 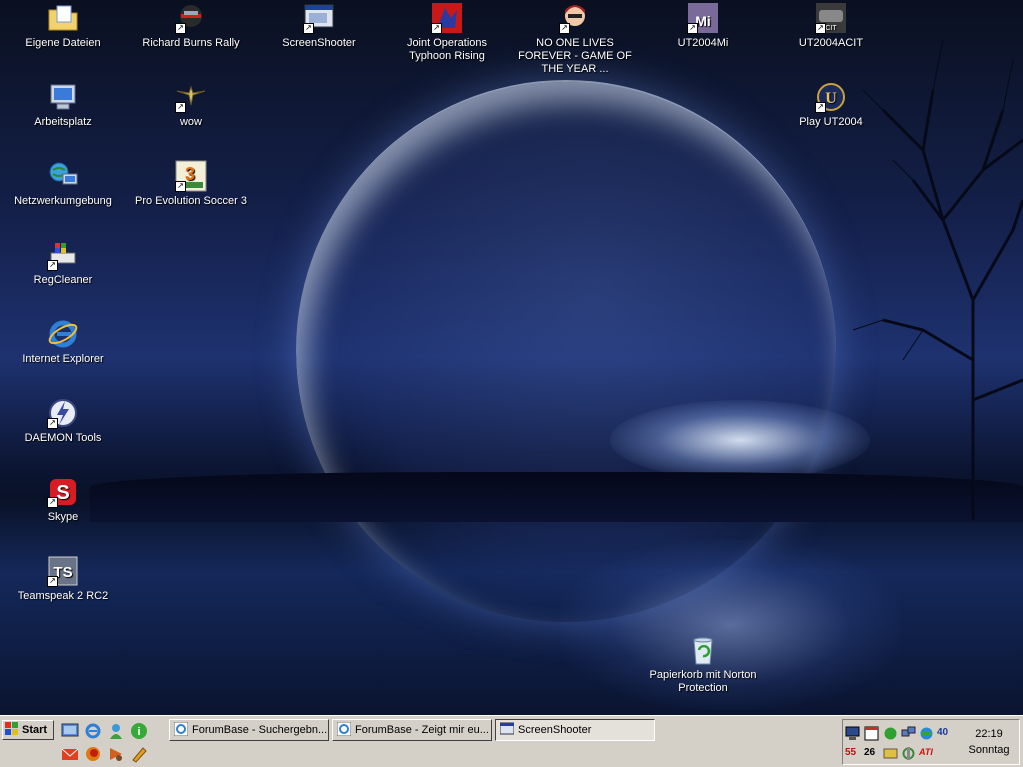 I want to click on tray-calendar-icon, so click(x=871, y=733).